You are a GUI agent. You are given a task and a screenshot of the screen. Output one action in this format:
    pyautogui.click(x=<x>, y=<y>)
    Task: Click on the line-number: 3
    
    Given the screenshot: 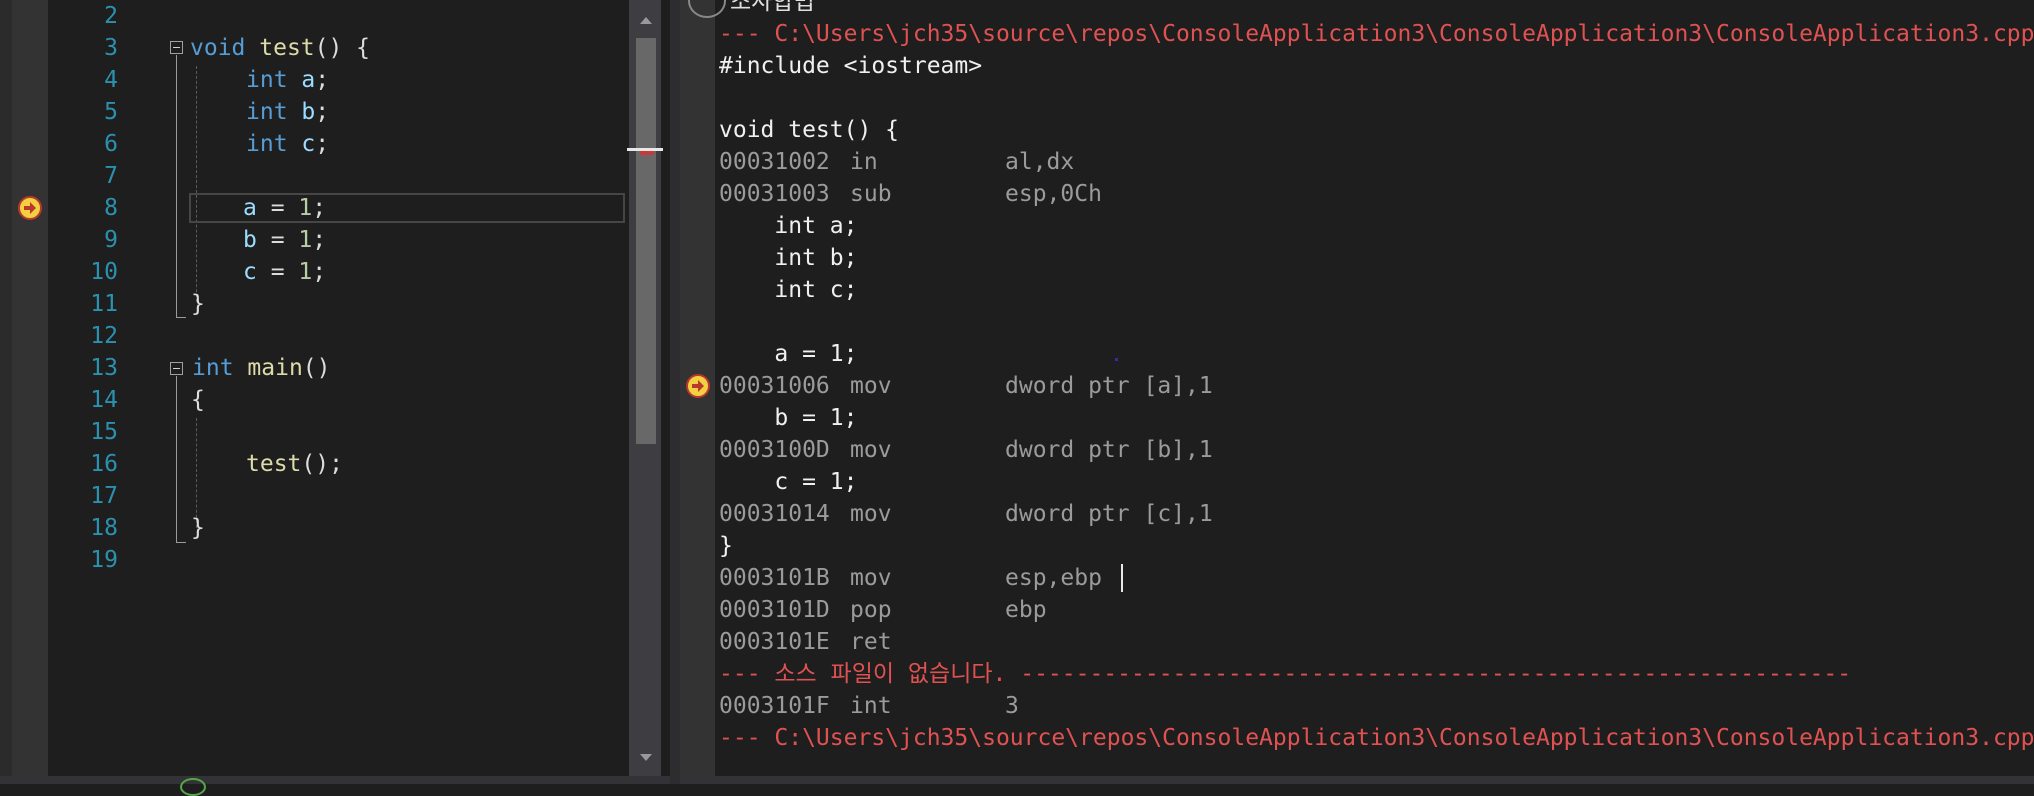 What is the action you would take?
    pyautogui.click(x=111, y=48)
    